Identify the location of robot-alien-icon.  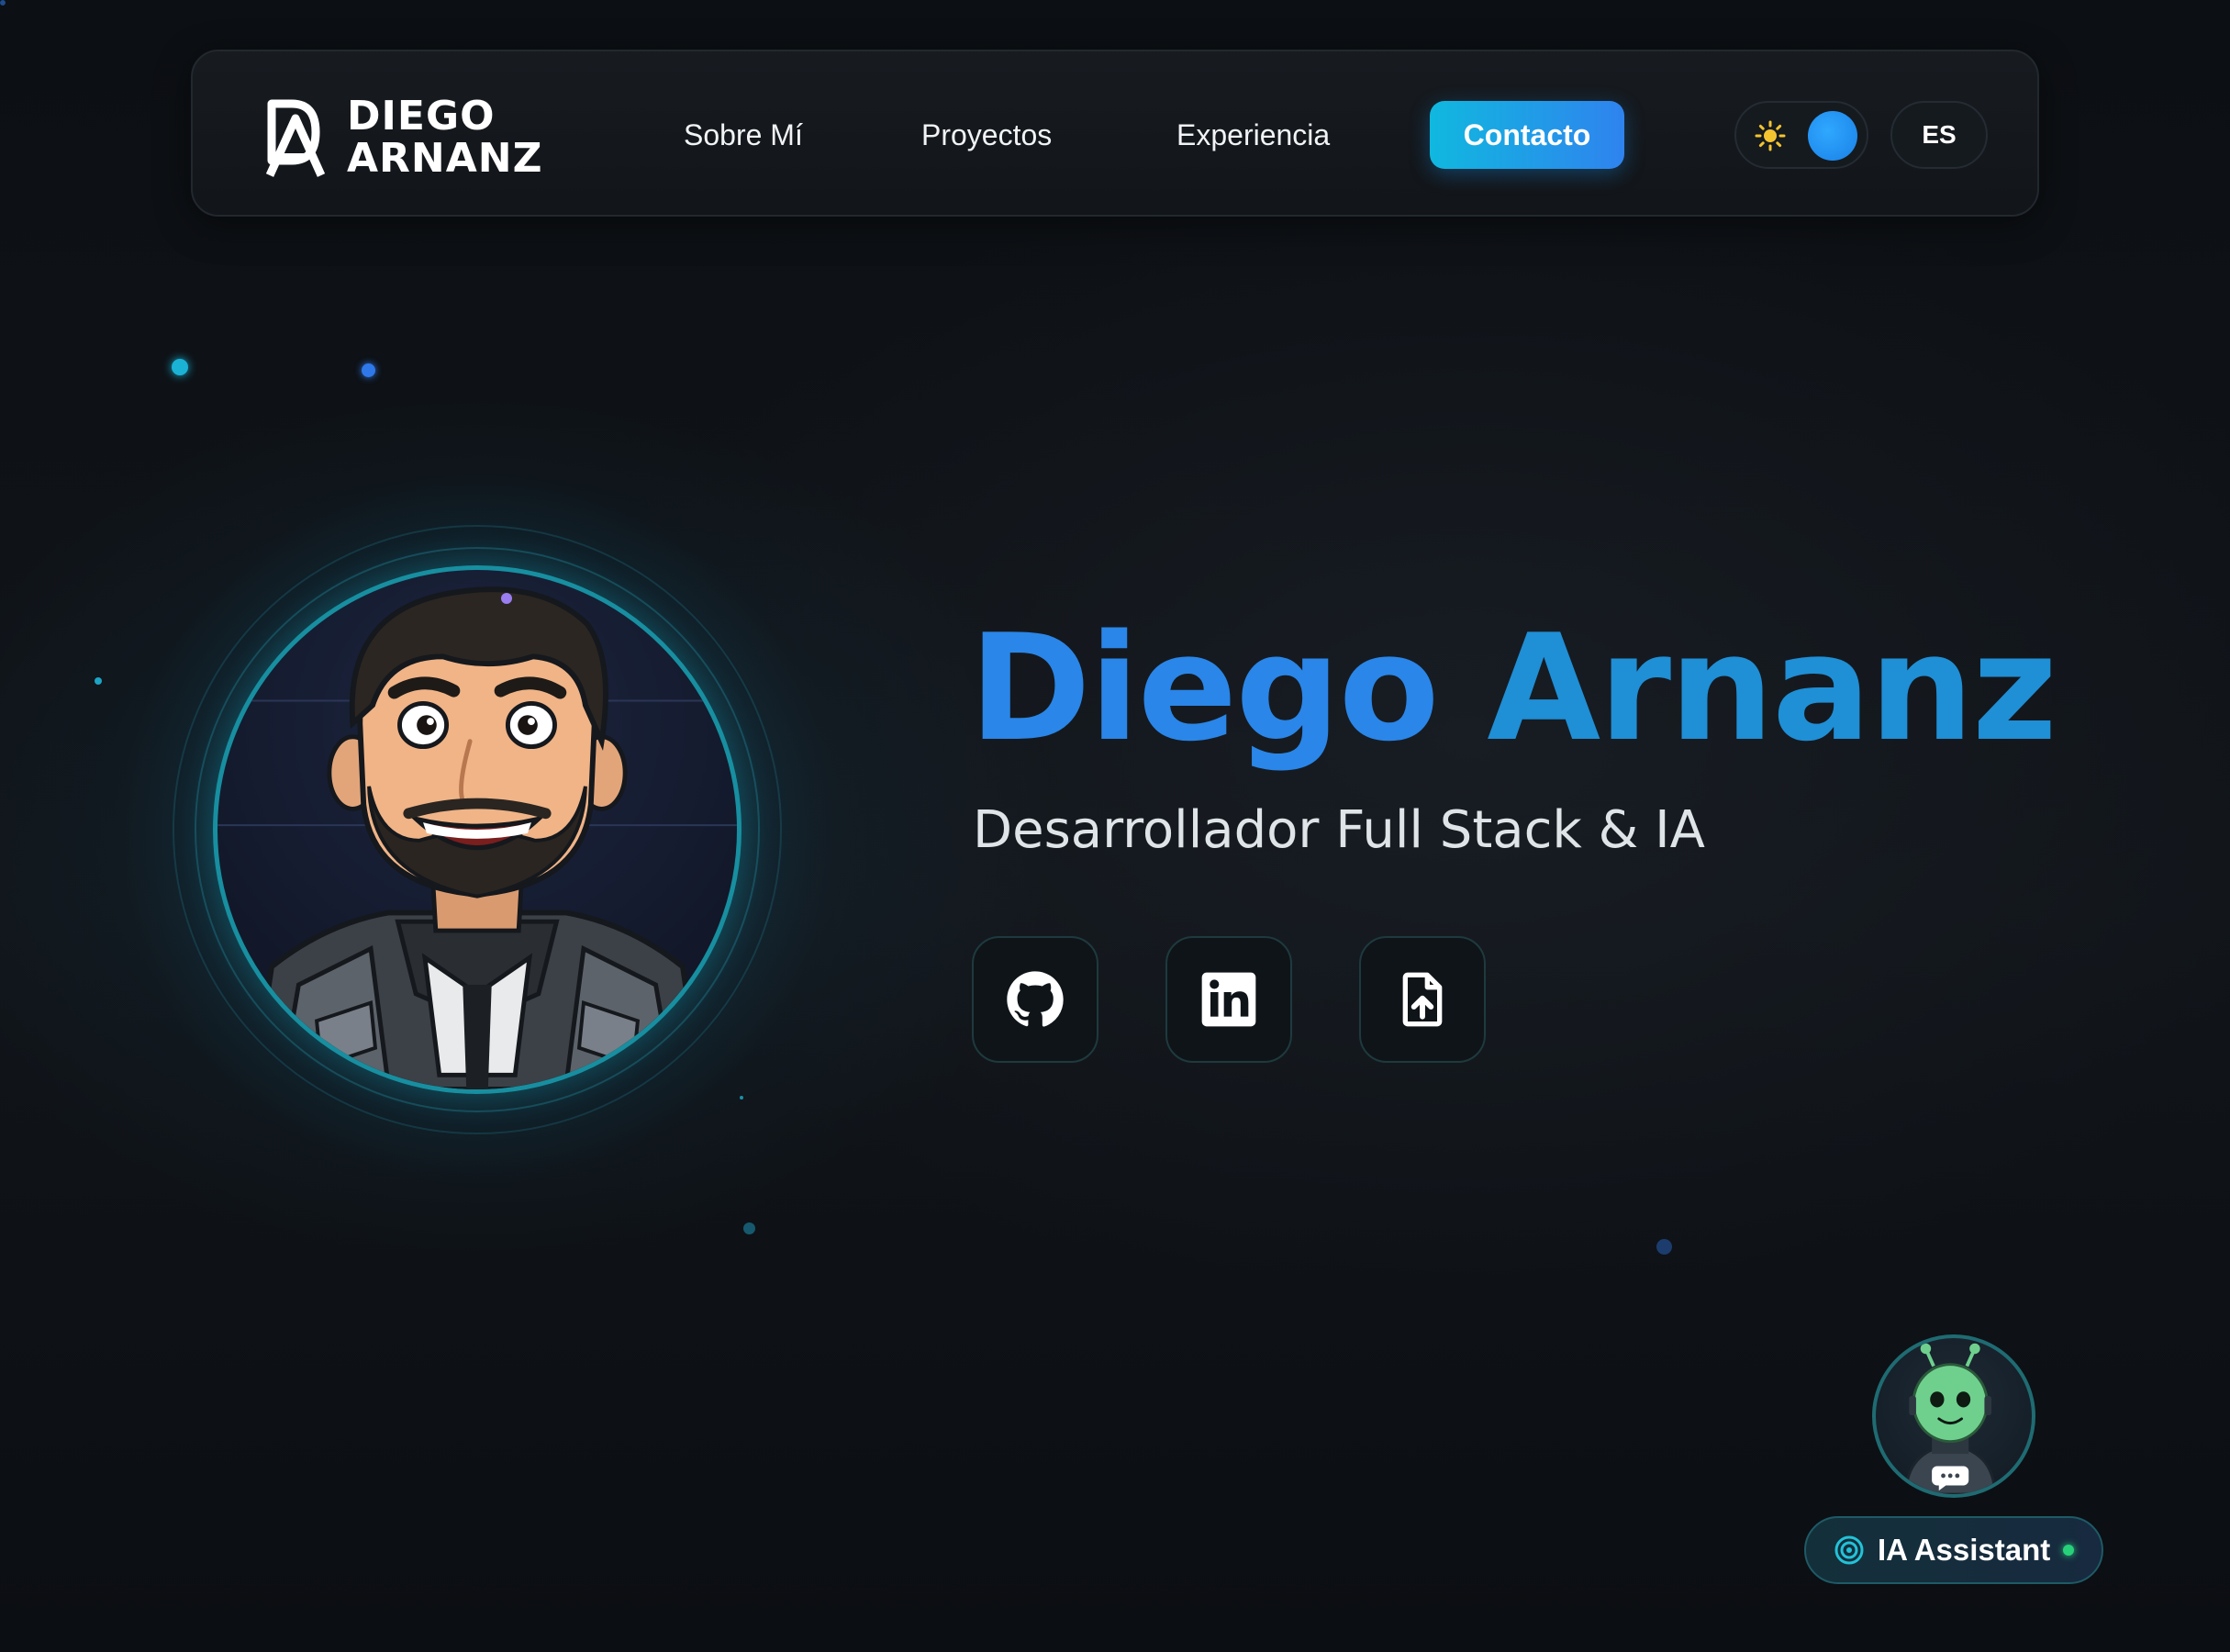
(1951, 1418).